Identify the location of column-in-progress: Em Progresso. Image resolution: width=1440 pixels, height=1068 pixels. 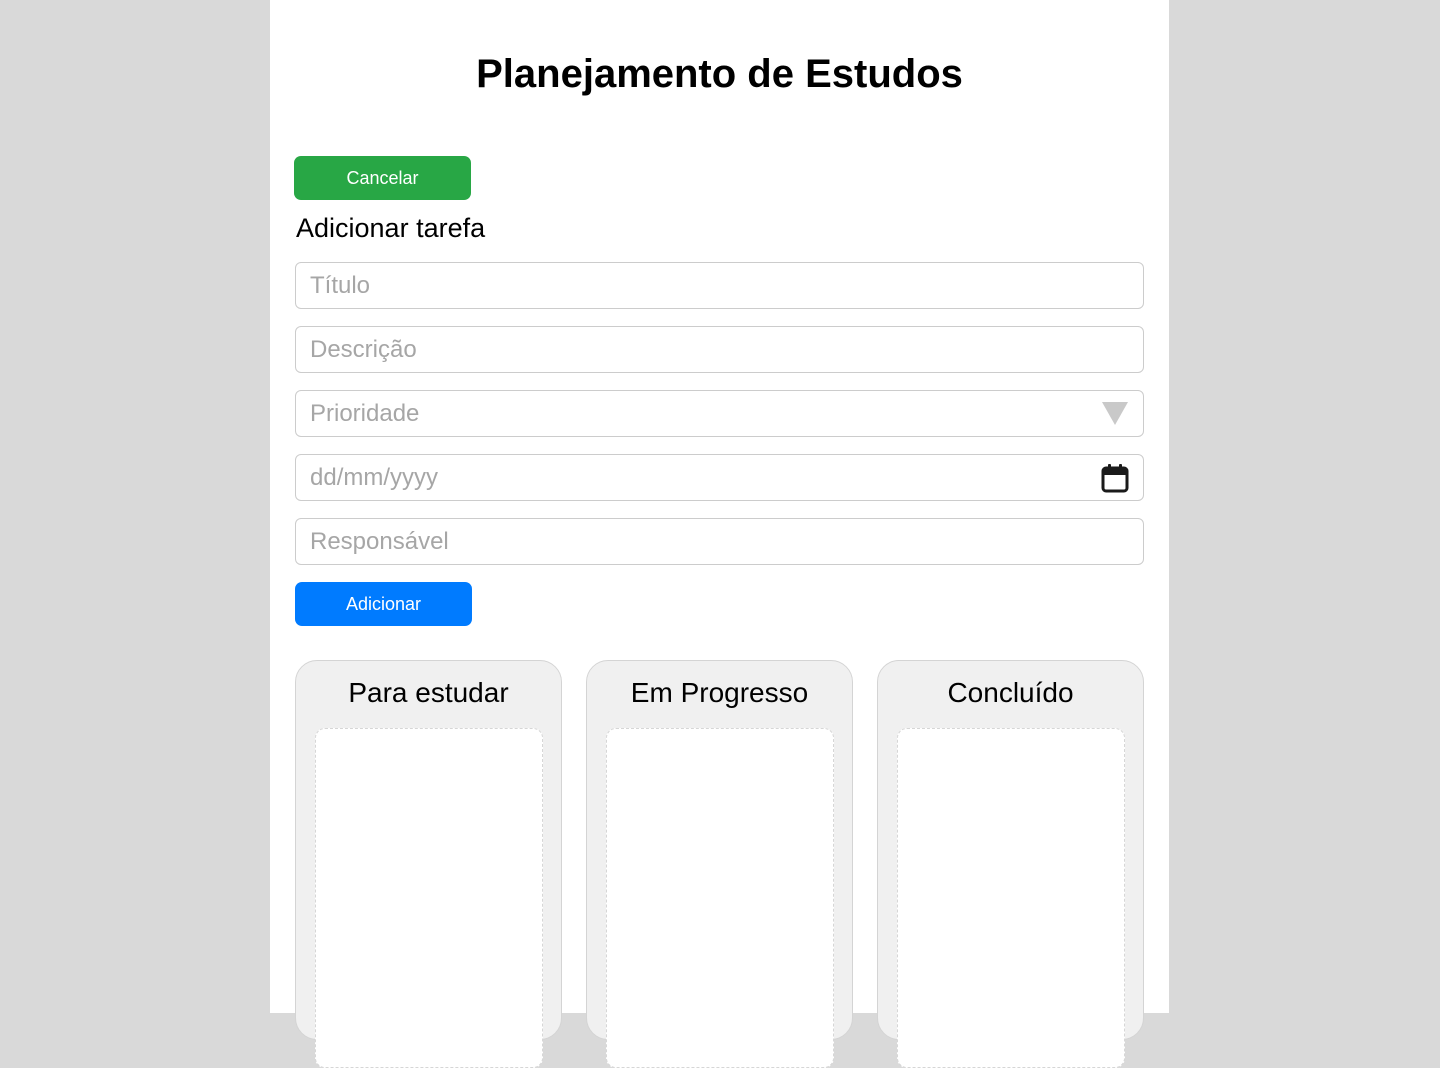
(719, 864).